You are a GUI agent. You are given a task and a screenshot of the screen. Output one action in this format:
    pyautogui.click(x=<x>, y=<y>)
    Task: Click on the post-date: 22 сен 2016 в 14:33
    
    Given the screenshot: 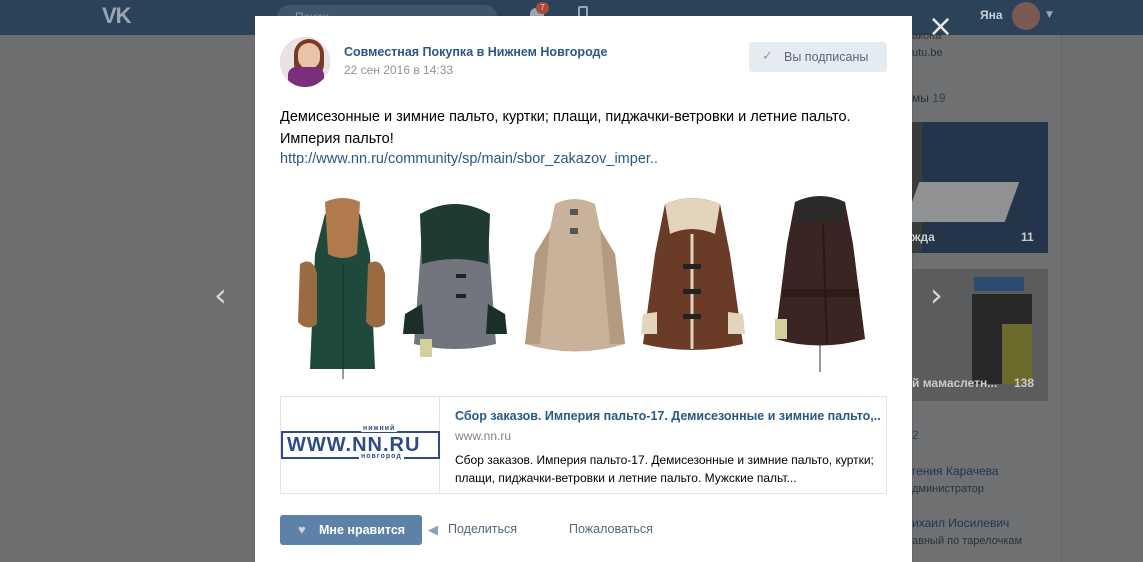 What is the action you would take?
    pyautogui.click(x=398, y=70)
    